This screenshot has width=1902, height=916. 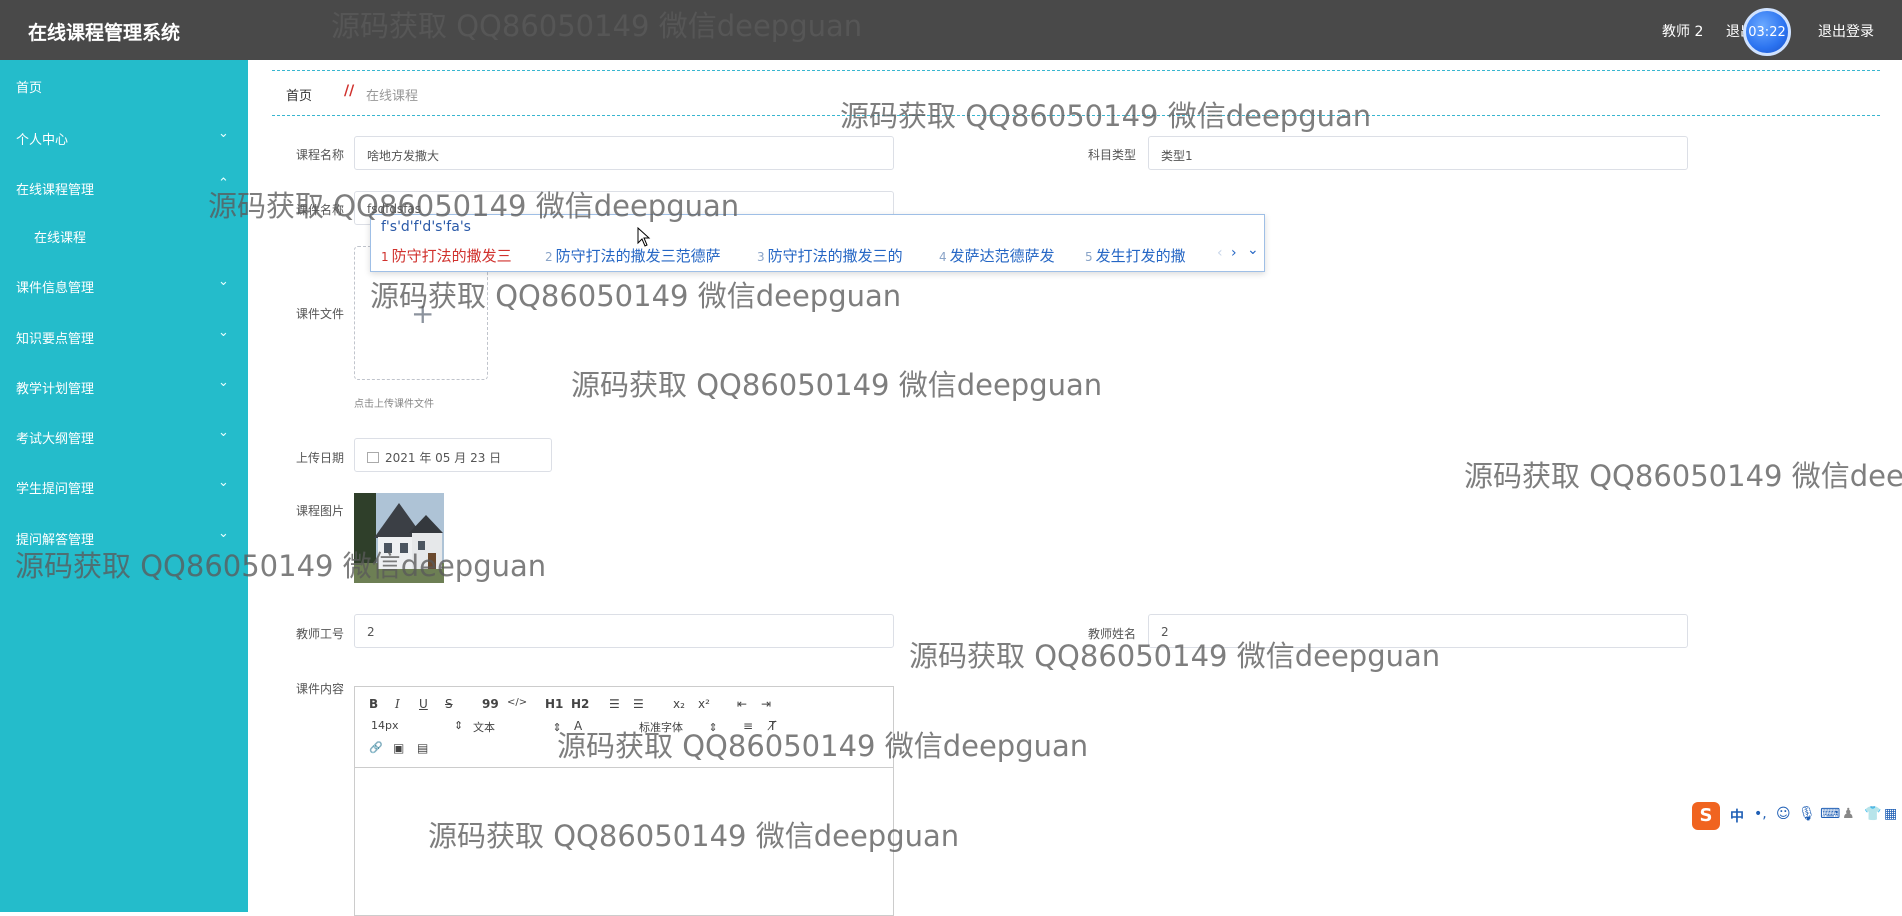 What do you see at coordinates (319, 314) in the screenshot?
I see `courseware-file-label: 课件文件` at bounding box center [319, 314].